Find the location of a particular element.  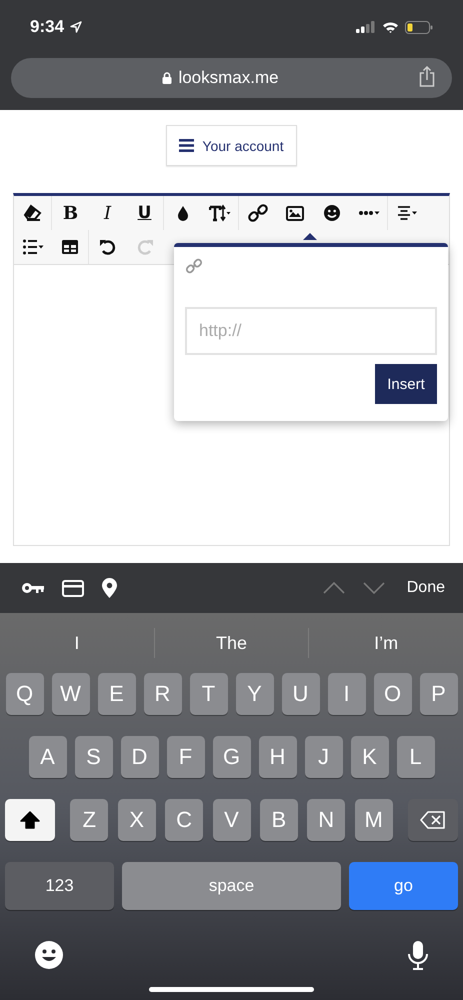

go-key: go is located at coordinates (403, 886).